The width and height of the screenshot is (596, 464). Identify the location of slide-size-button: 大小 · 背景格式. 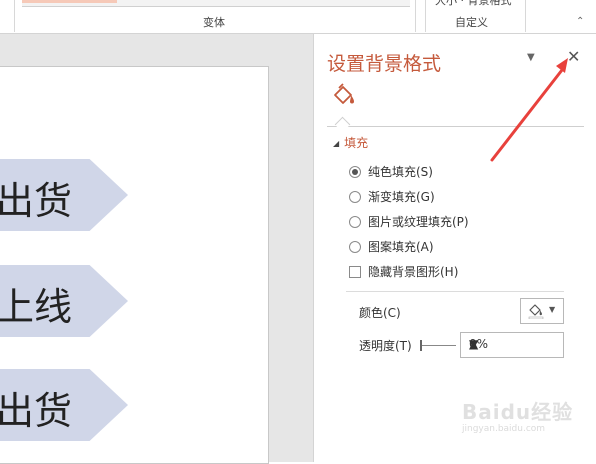
(475, 4).